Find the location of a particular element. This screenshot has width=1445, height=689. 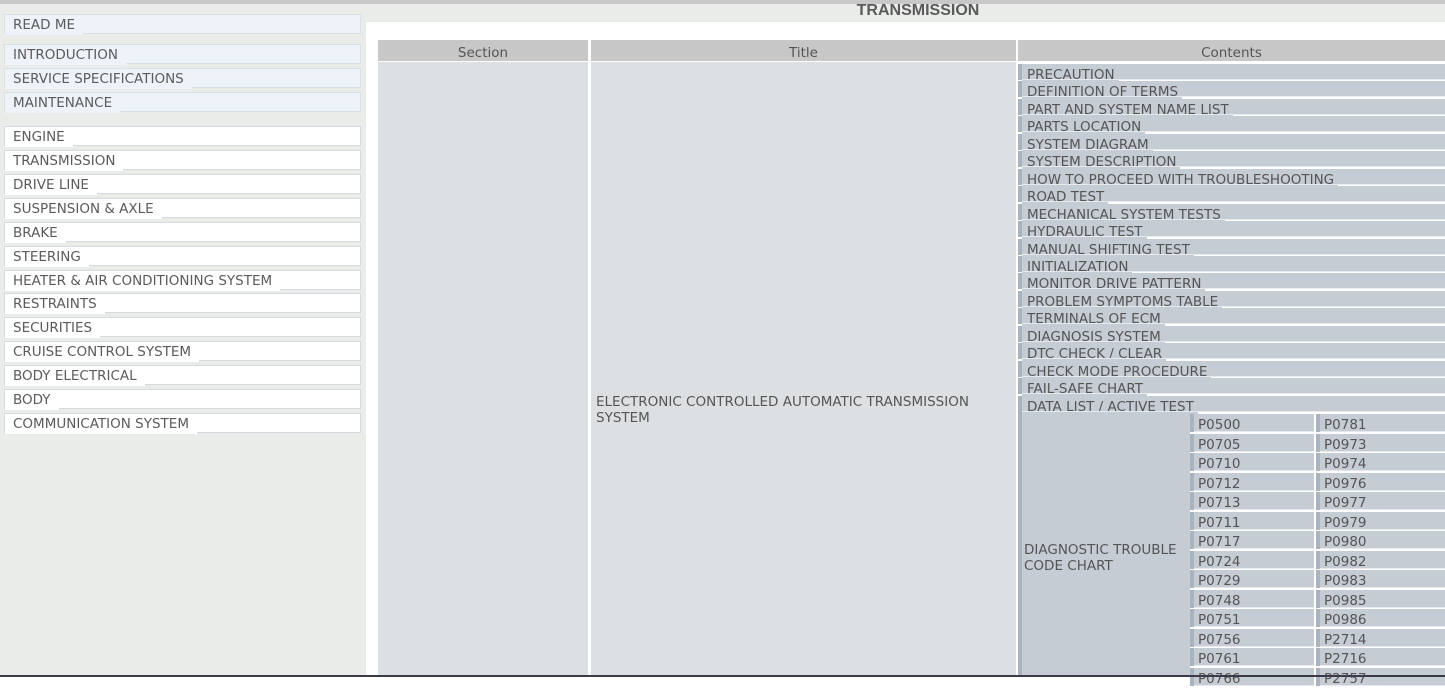

sidebar-item-transmission: TRANSMISSION is located at coordinates (182, 160).